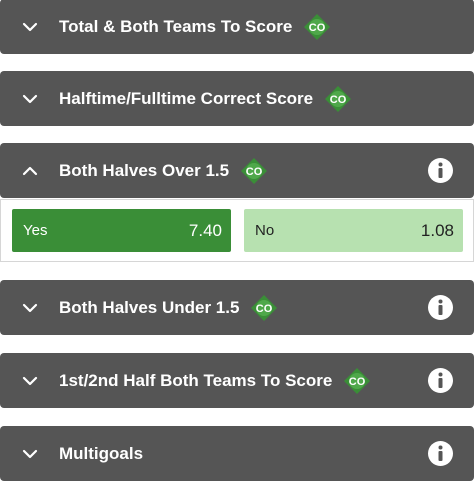 This screenshot has height=481, width=474. I want to click on market-header: Total & Both Teams To Score CO, so click(237, 27).